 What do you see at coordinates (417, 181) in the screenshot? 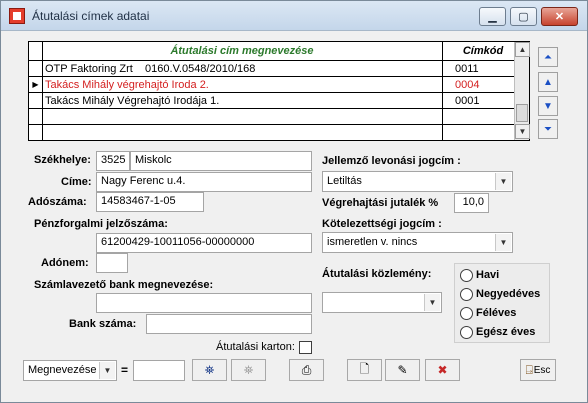
I see `jellemzo-select: Letiltás ▼` at bounding box center [417, 181].